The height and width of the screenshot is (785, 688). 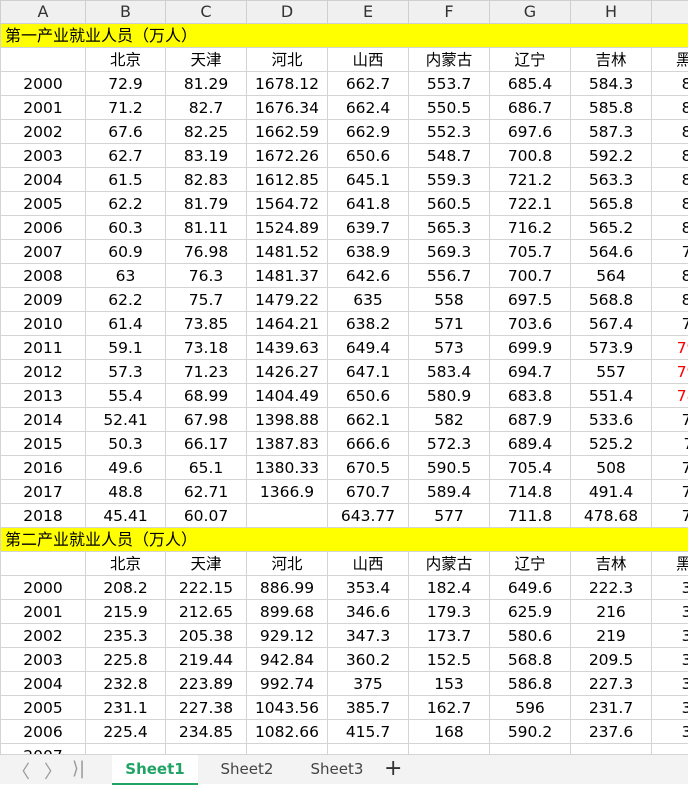 I want to click on data-cell: 565.3, so click(x=449, y=228).